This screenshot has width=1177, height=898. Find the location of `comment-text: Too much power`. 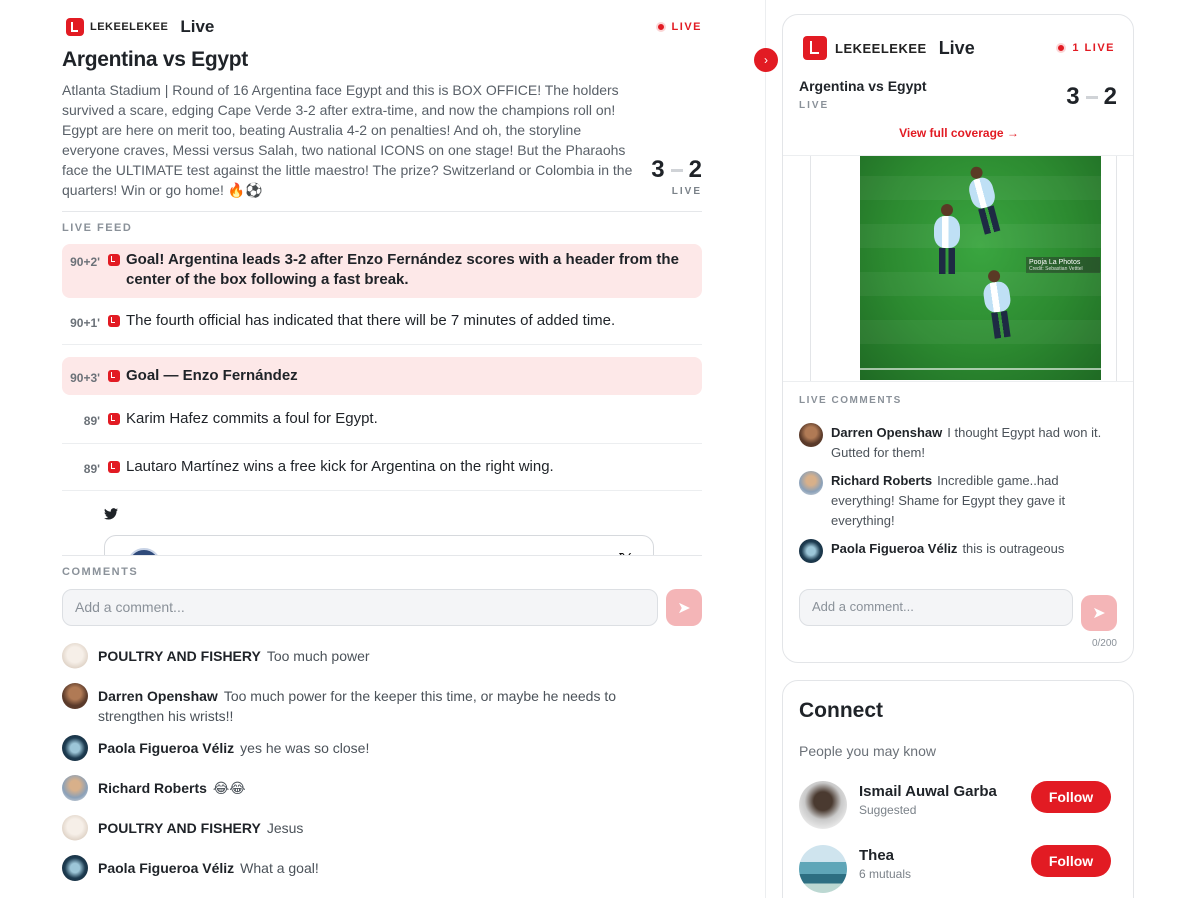

comment-text: Too much power is located at coordinates (318, 656).